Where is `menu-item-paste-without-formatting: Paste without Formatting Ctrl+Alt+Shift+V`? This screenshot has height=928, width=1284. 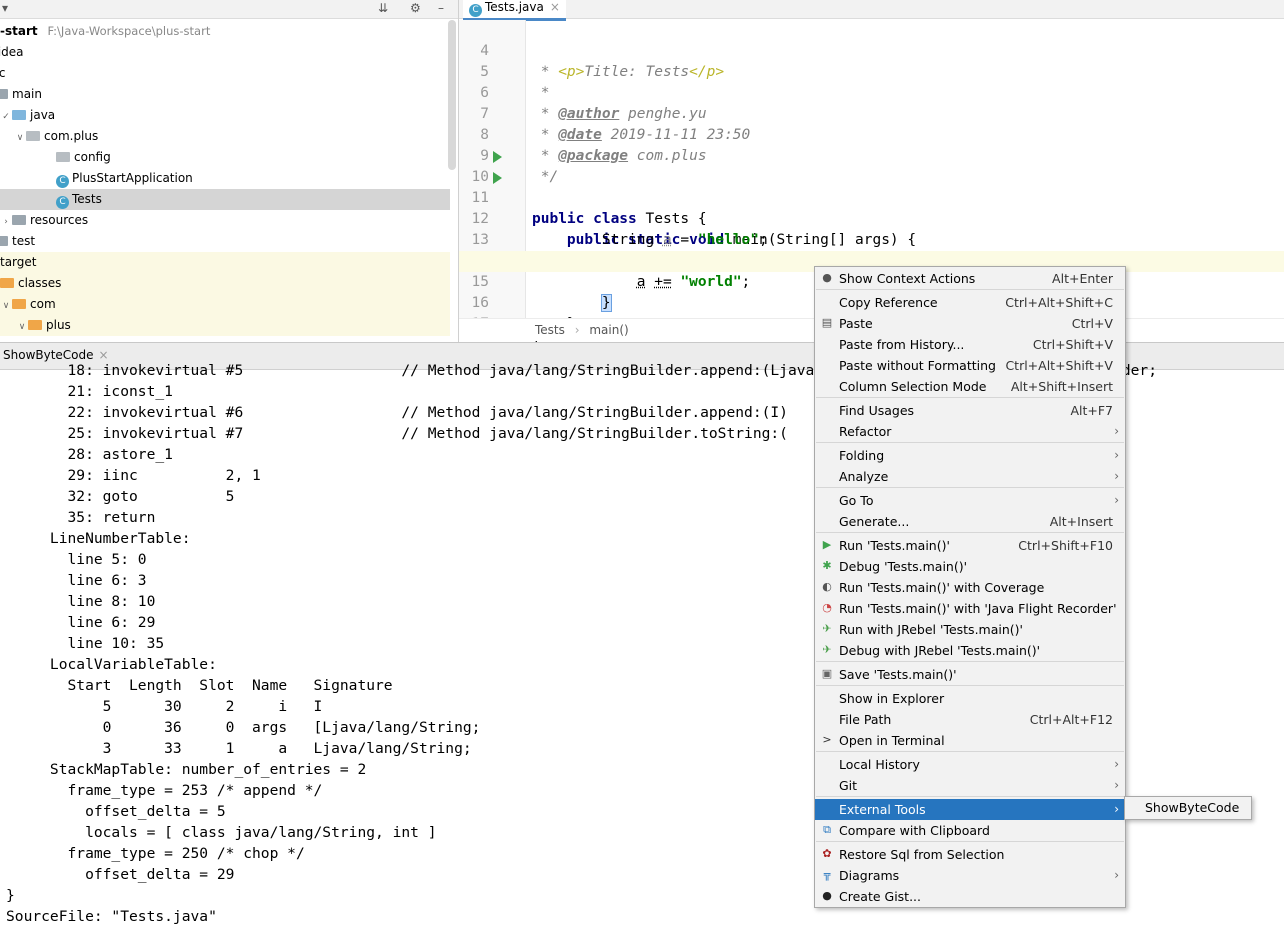
menu-item-paste-without-formatting: Paste without Formatting Ctrl+Alt+Shift+V is located at coordinates (970, 365).